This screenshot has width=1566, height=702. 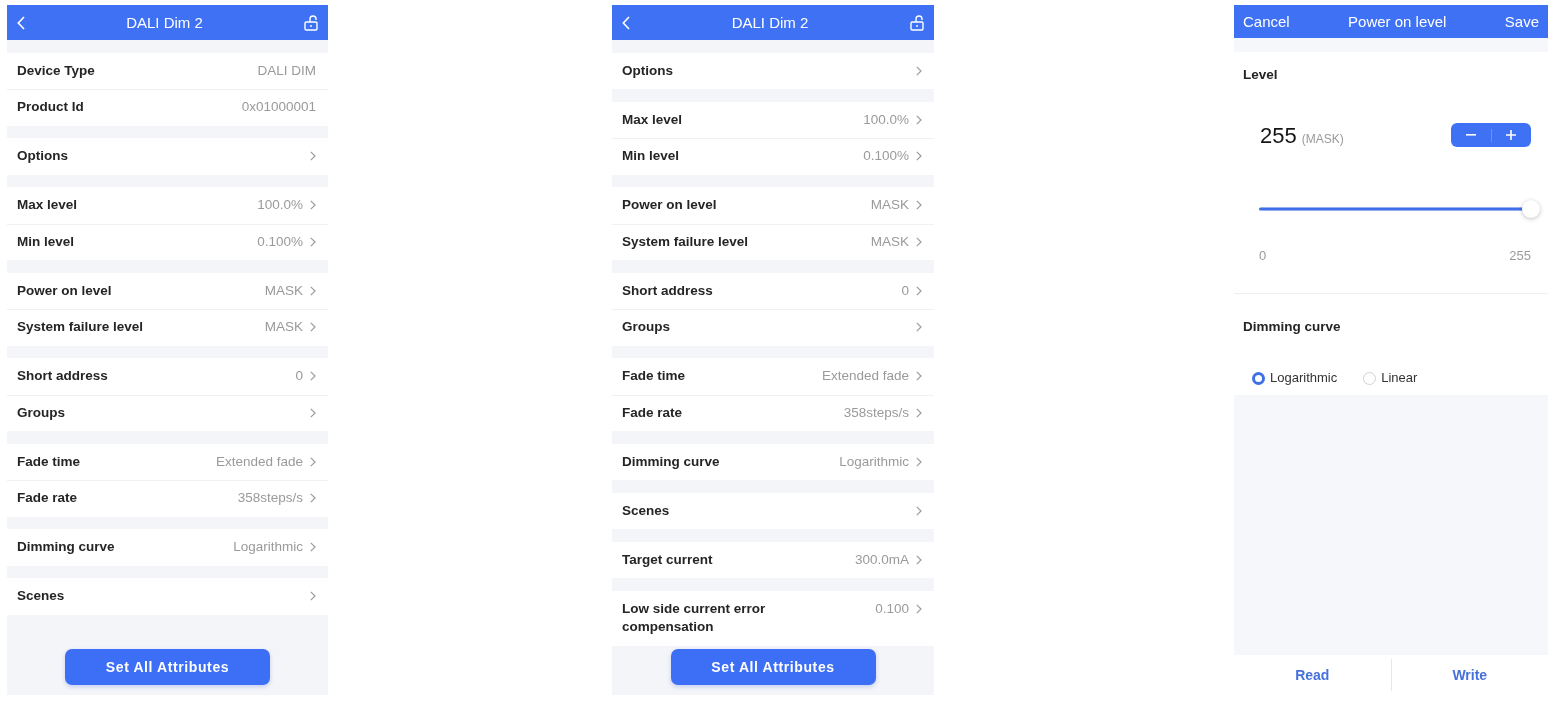 I want to click on level-note: (MASK), so click(x=1322, y=139).